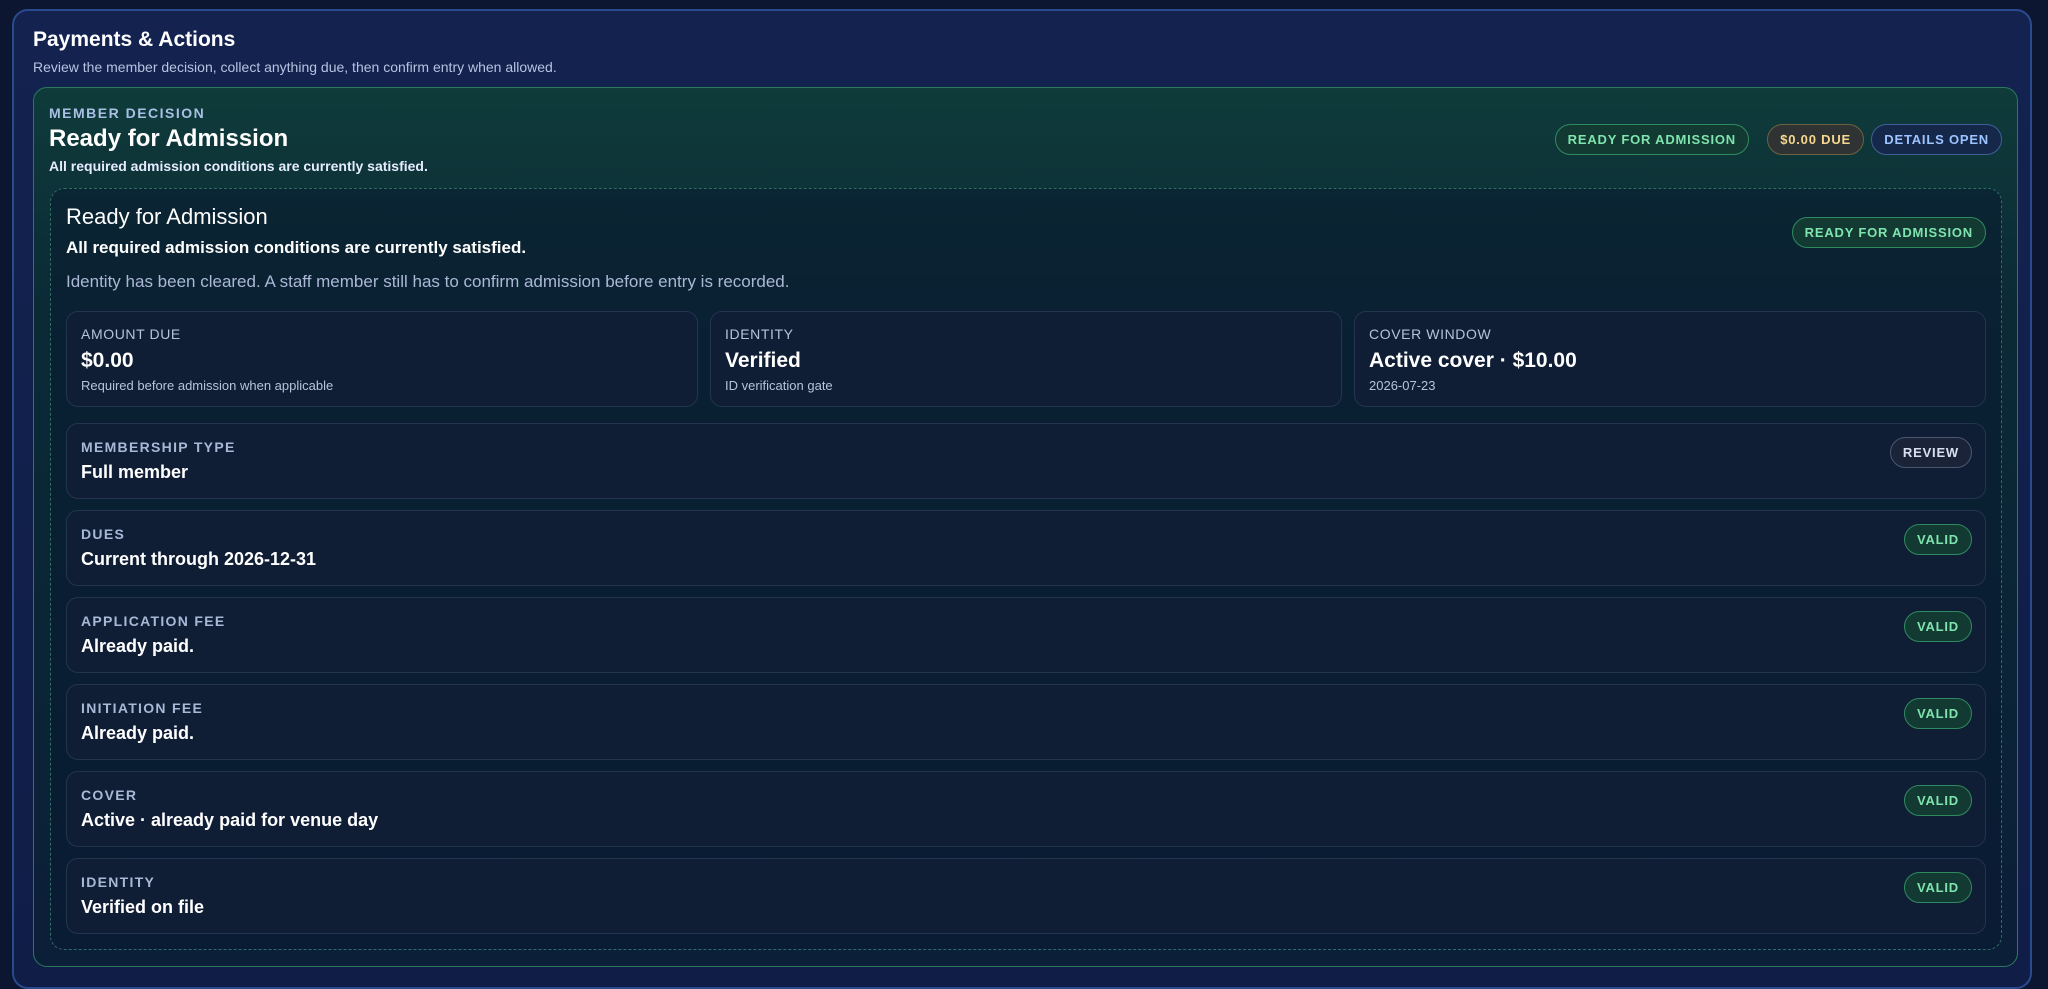 The height and width of the screenshot is (989, 2048). Describe the element at coordinates (103, 534) in the screenshot. I see `check-label: DUES` at that location.